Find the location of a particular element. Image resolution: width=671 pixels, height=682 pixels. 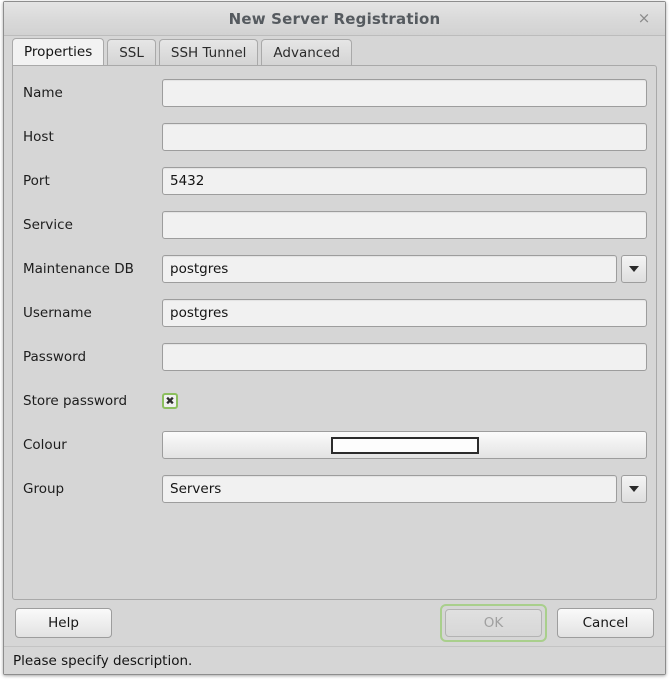

row-username: Username is located at coordinates (334, 313).